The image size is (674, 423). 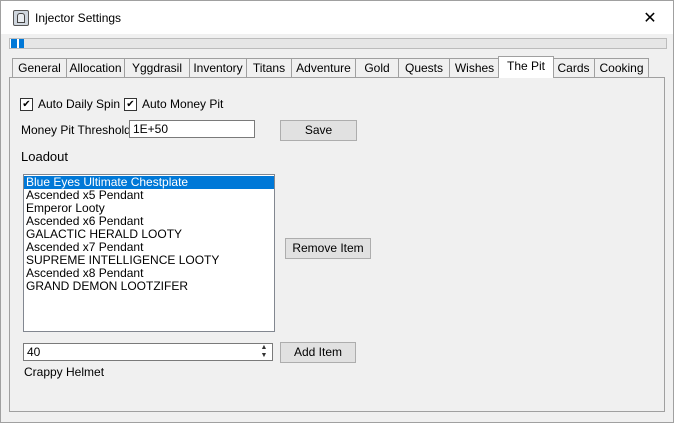 What do you see at coordinates (21, 18) in the screenshot?
I see `app-icon` at bounding box center [21, 18].